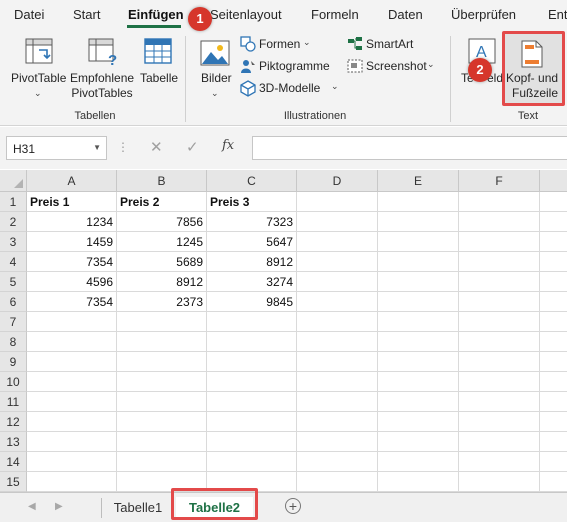 This screenshot has width=567, height=522. Describe the element at coordinates (138, 508) in the screenshot. I see `sheet-tab-tabelle1: Tabelle1` at that location.